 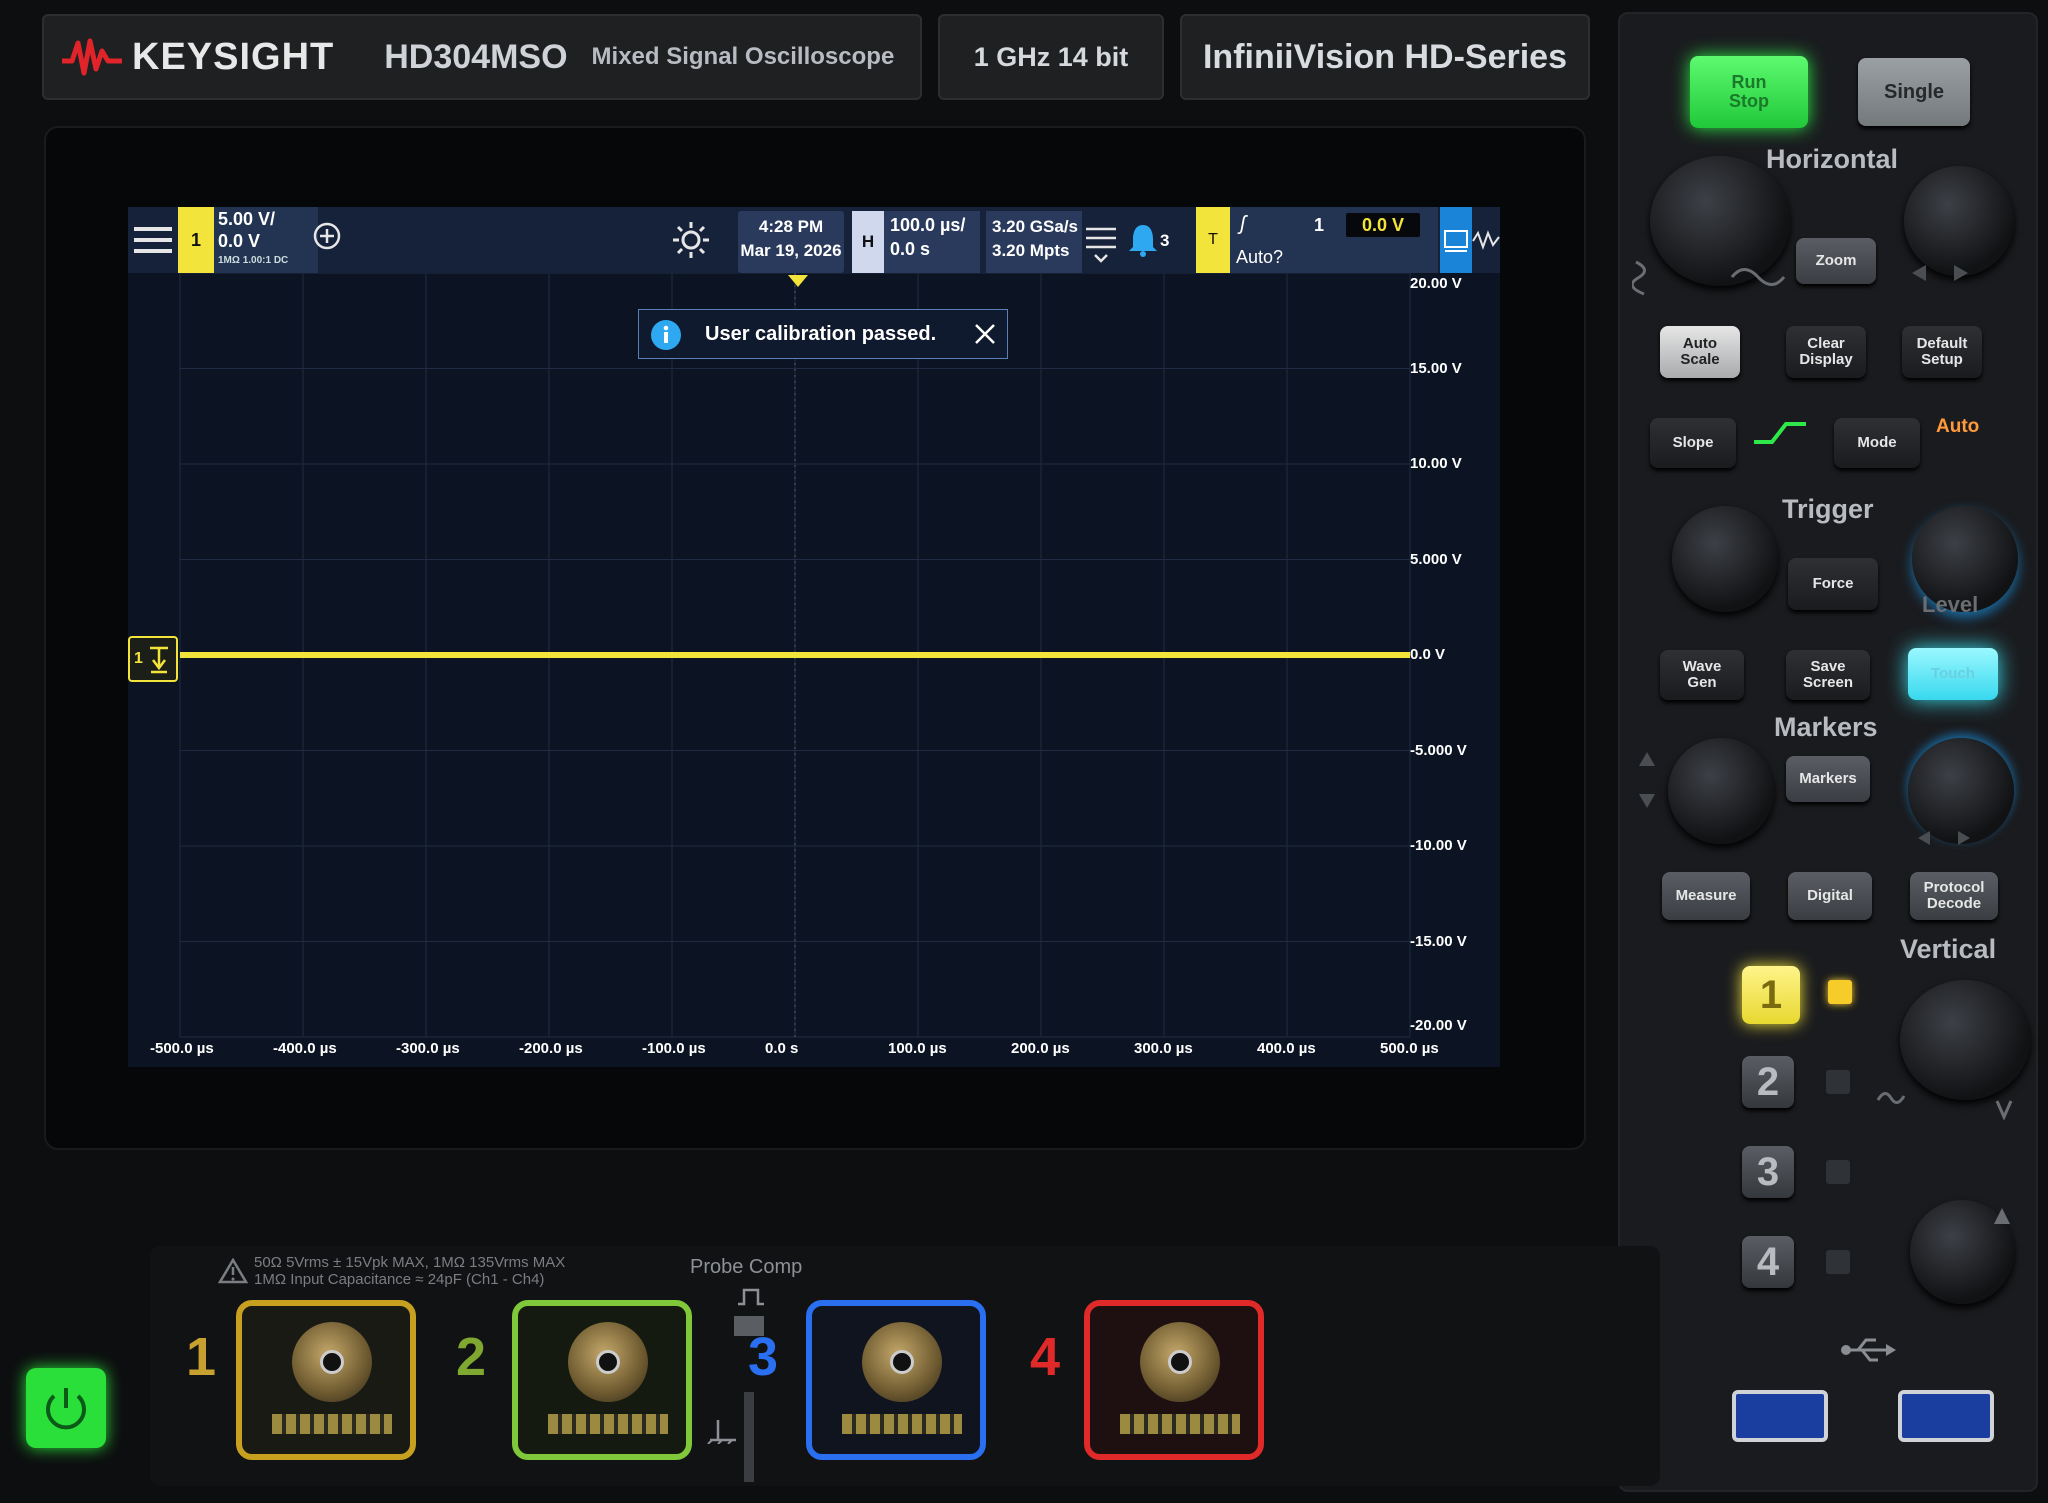 I want to click on notification-bell-icon, so click(x=1143, y=240).